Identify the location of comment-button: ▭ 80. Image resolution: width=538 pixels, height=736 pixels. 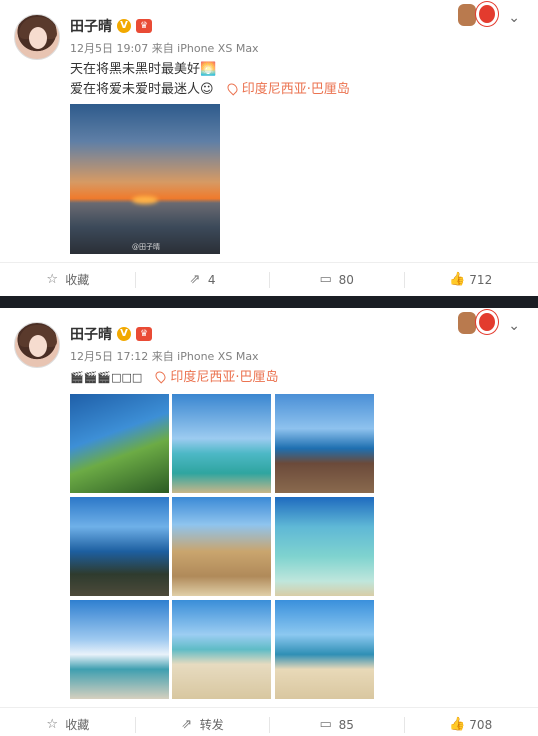
(336, 279).